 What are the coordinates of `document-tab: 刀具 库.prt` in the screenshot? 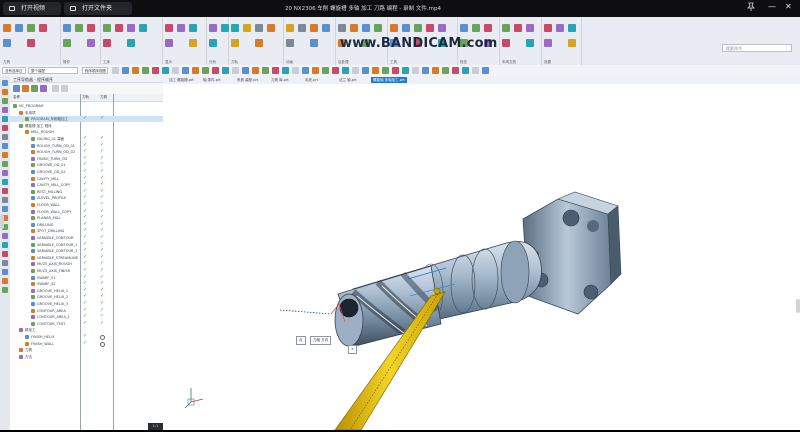 It's located at (280, 80).